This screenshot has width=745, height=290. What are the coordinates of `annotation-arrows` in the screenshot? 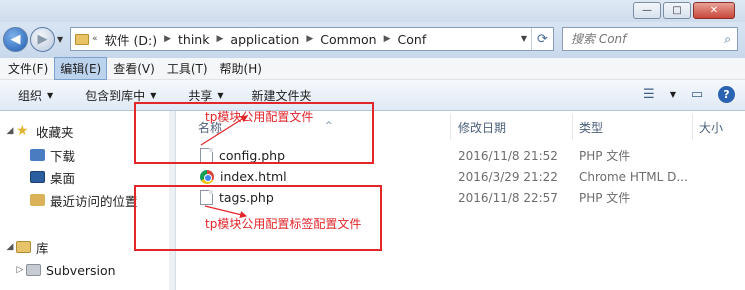 It's located at (224, 167).